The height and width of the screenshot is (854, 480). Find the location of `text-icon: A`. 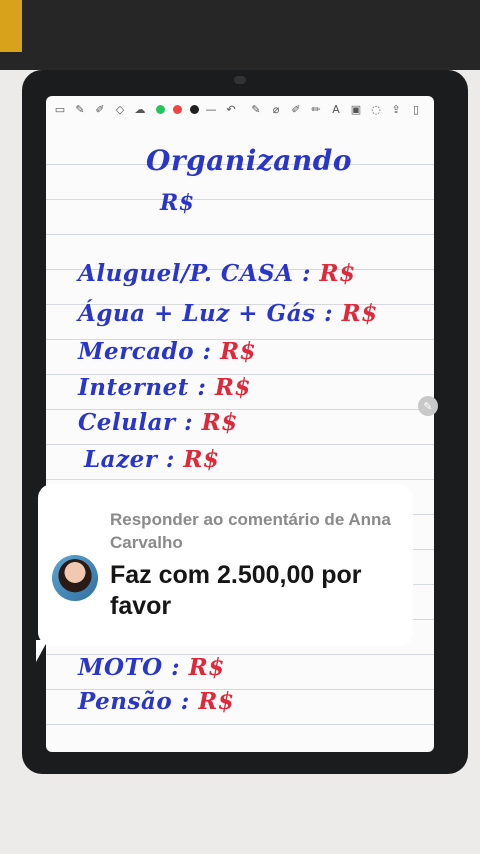

text-icon: A is located at coordinates (336, 109).